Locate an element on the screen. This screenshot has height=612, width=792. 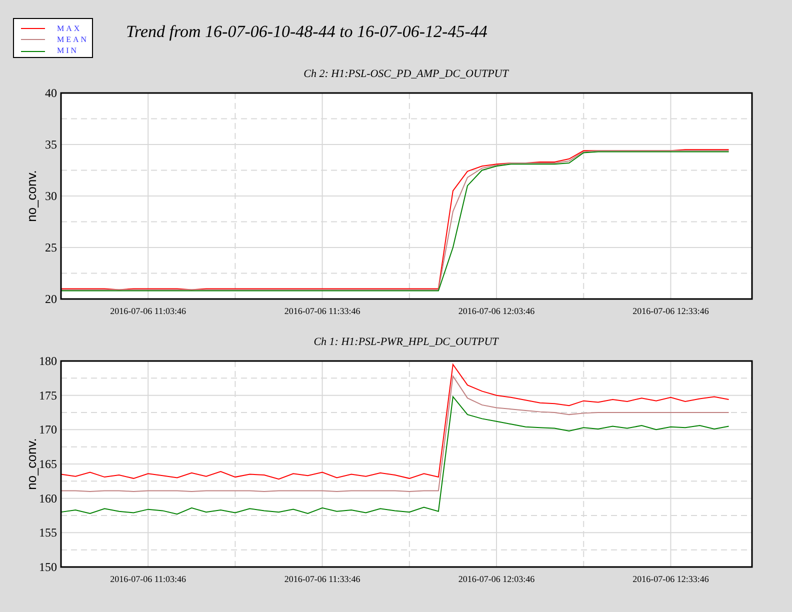
legend-label: MEAN is located at coordinates (73, 39).